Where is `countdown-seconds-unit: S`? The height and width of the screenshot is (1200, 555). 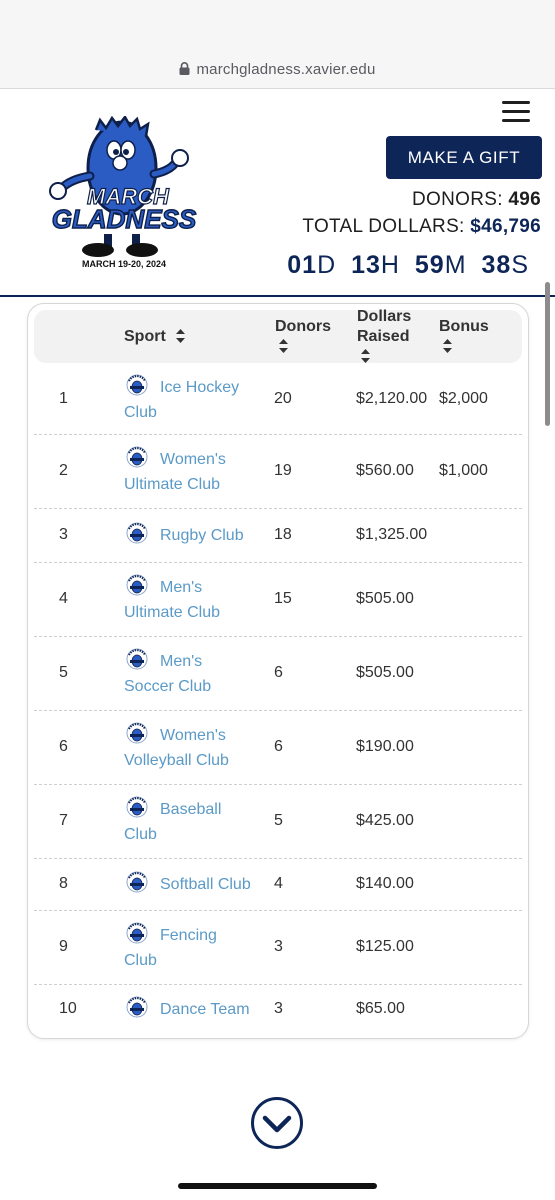 countdown-seconds-unit: S is located at coordinates (520, 265).